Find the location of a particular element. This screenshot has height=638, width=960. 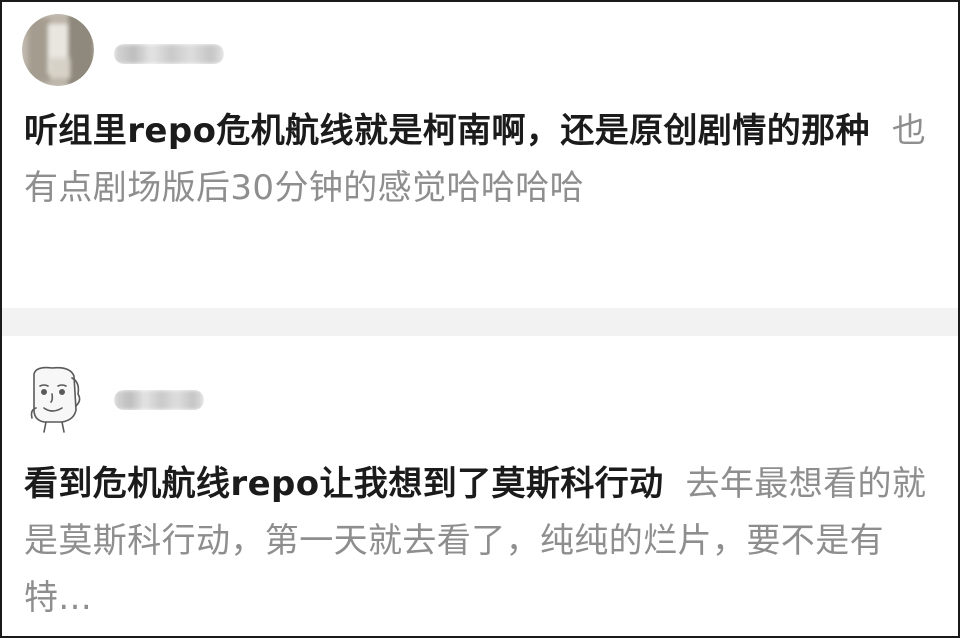

post-text-highlight: 听组里repo危机航线就是柯南啊，还是原创剧情的那种 is located at coordinates (447, 131).